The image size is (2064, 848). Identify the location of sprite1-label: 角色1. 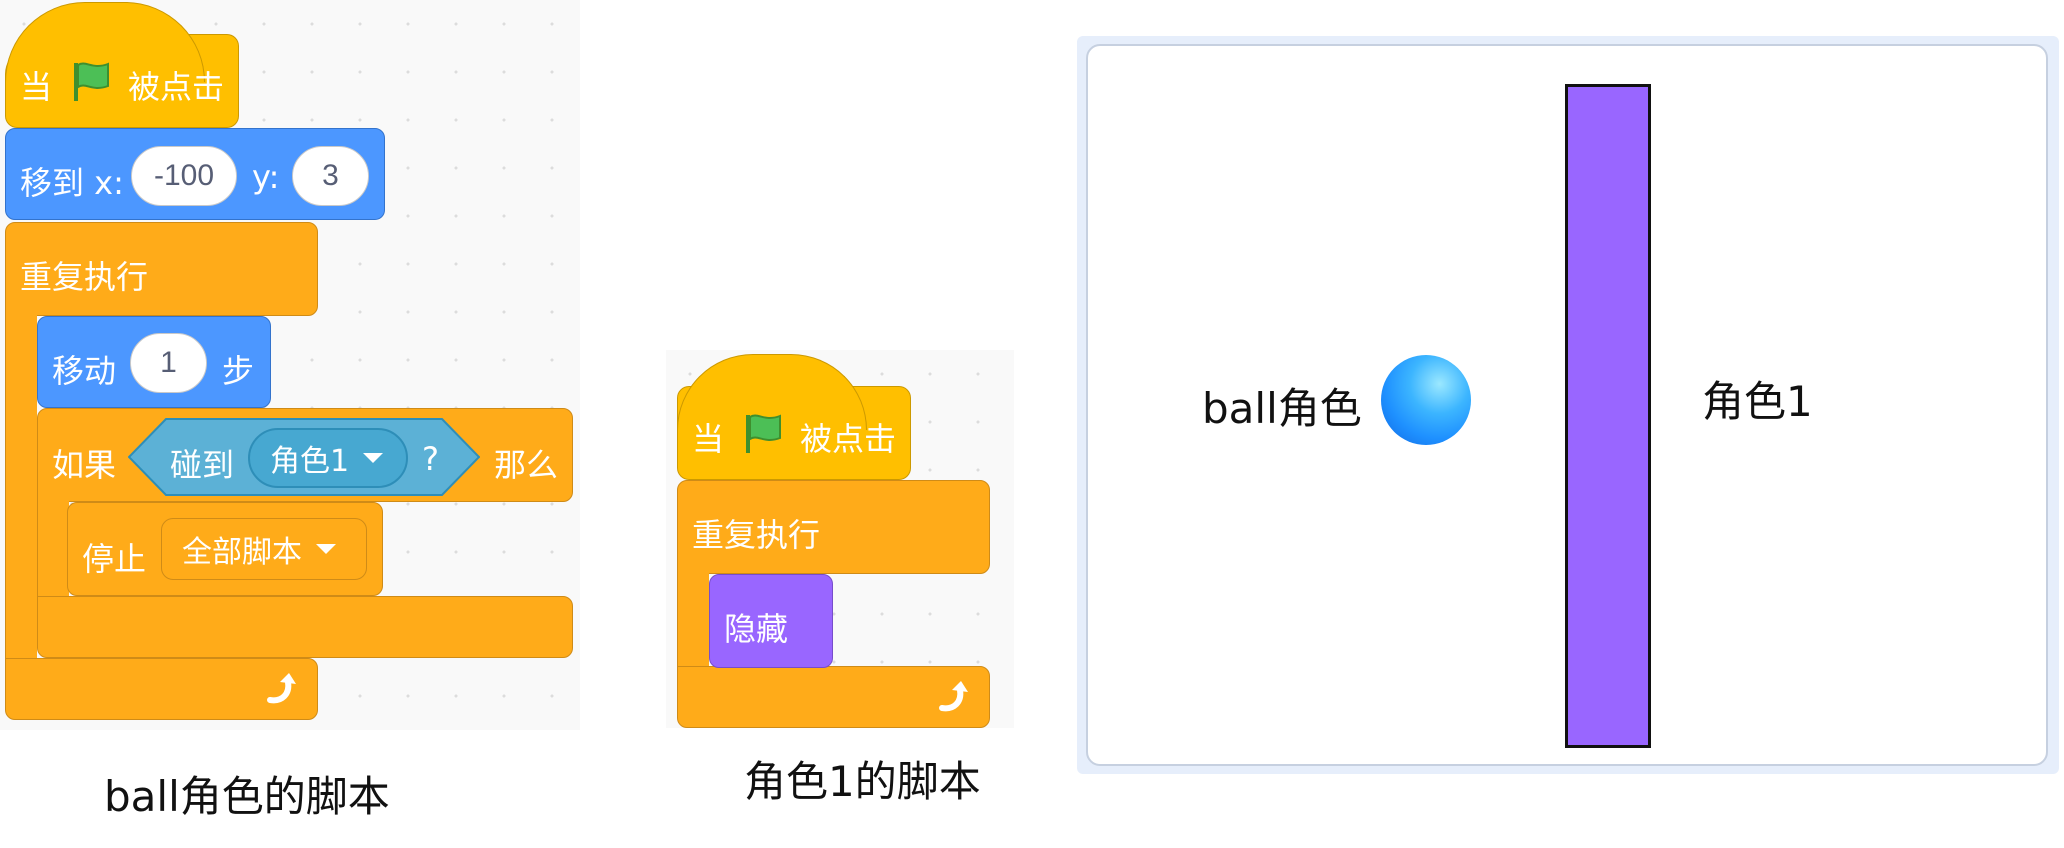
(1757, 401).